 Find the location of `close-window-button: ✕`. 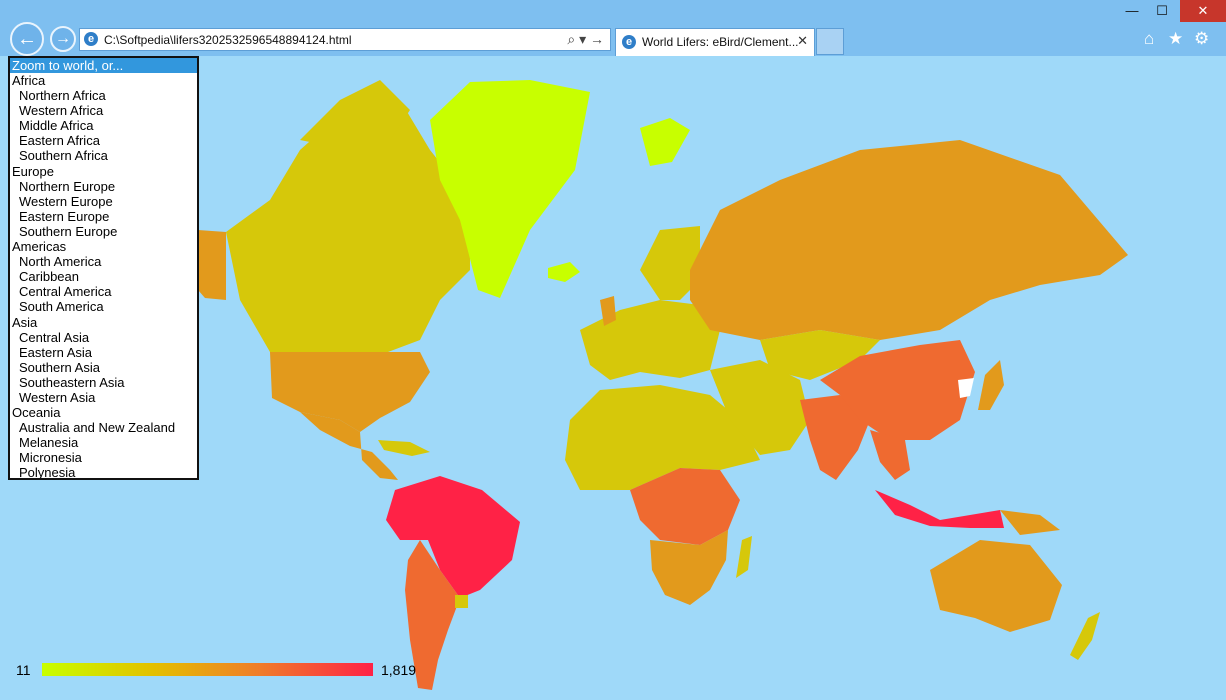

close-window-button: ✕ is located at coordinates (1203, 11).